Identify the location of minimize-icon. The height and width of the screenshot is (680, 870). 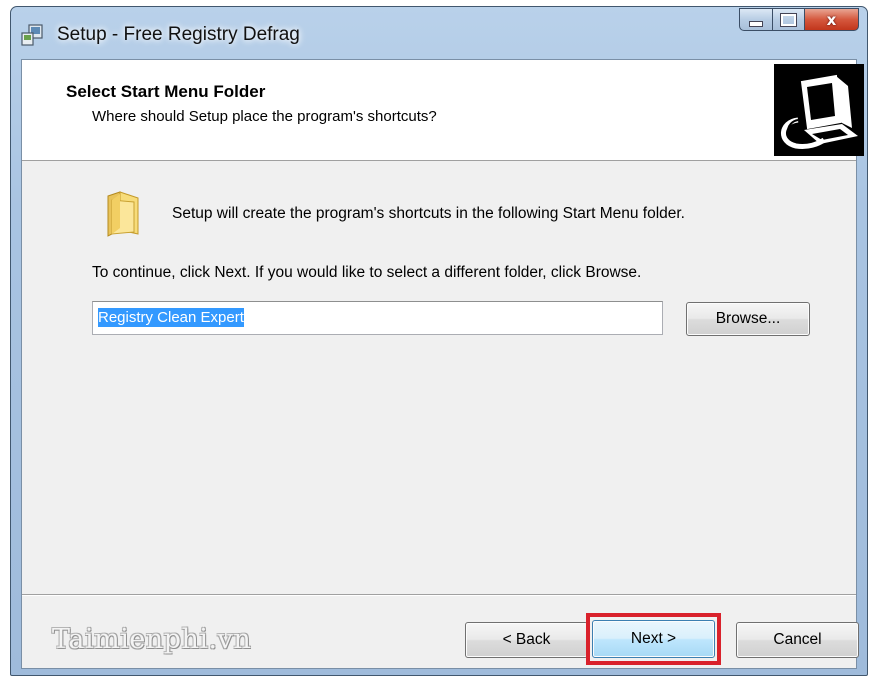
(756, 23).